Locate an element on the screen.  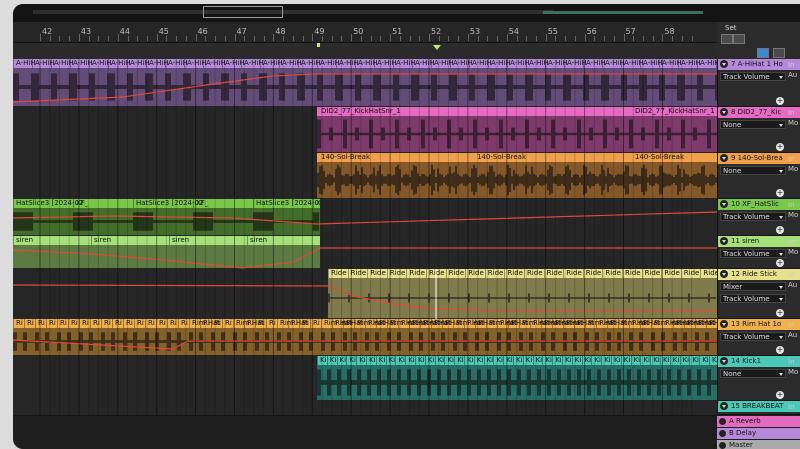
return-track-name: A Reverb is located at coordinates (745, 421).